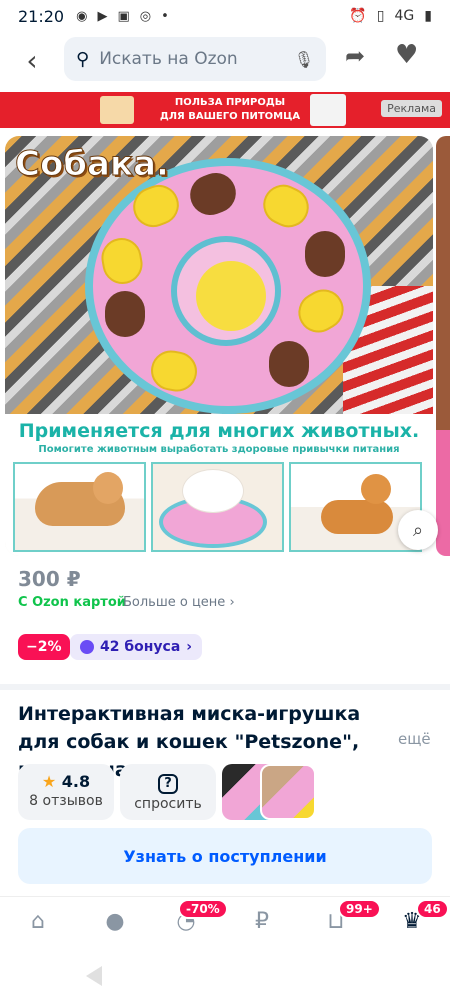 This screenshot has width=450, height=1000. Describe the element at coordinates (145, 16) in the screenshot. I see `target-icon: ◎` at that location.